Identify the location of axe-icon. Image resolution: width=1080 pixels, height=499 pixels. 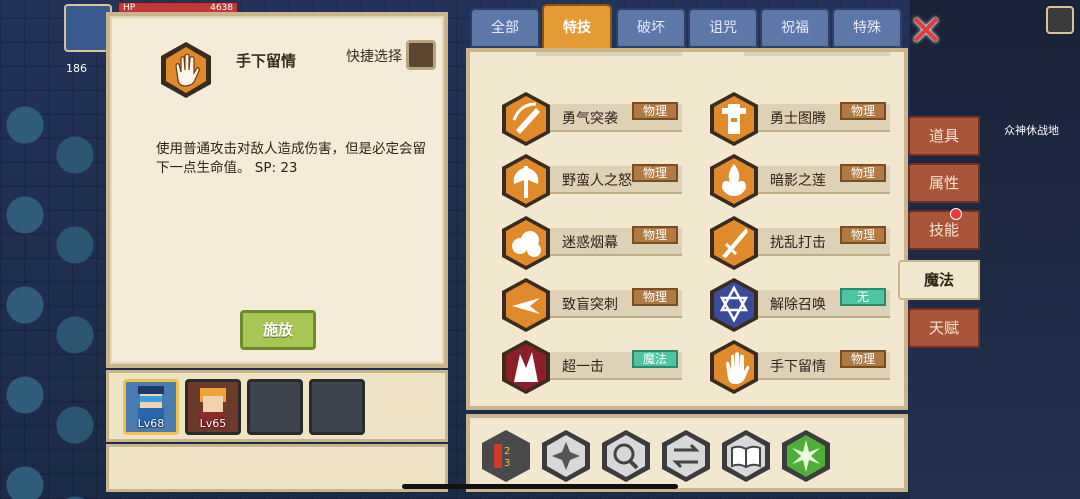
(526, 181).